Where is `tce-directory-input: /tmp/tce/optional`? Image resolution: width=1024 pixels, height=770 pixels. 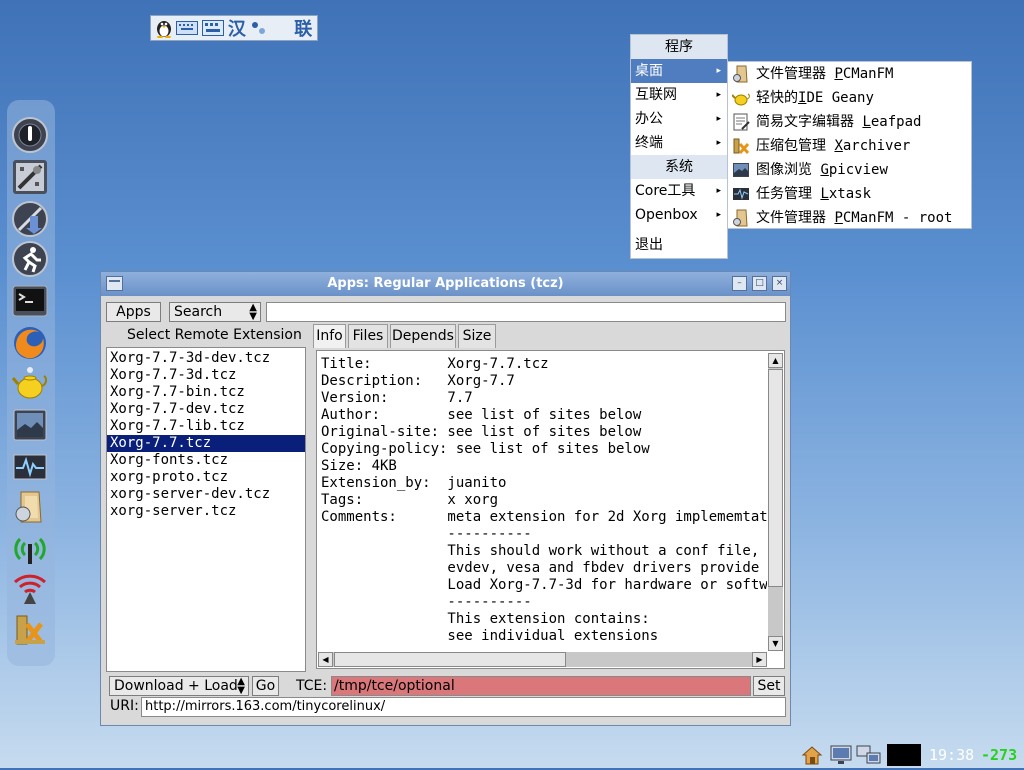 tce-directory-input: /tmp/tce/optional is located at coordinates (541, 686).